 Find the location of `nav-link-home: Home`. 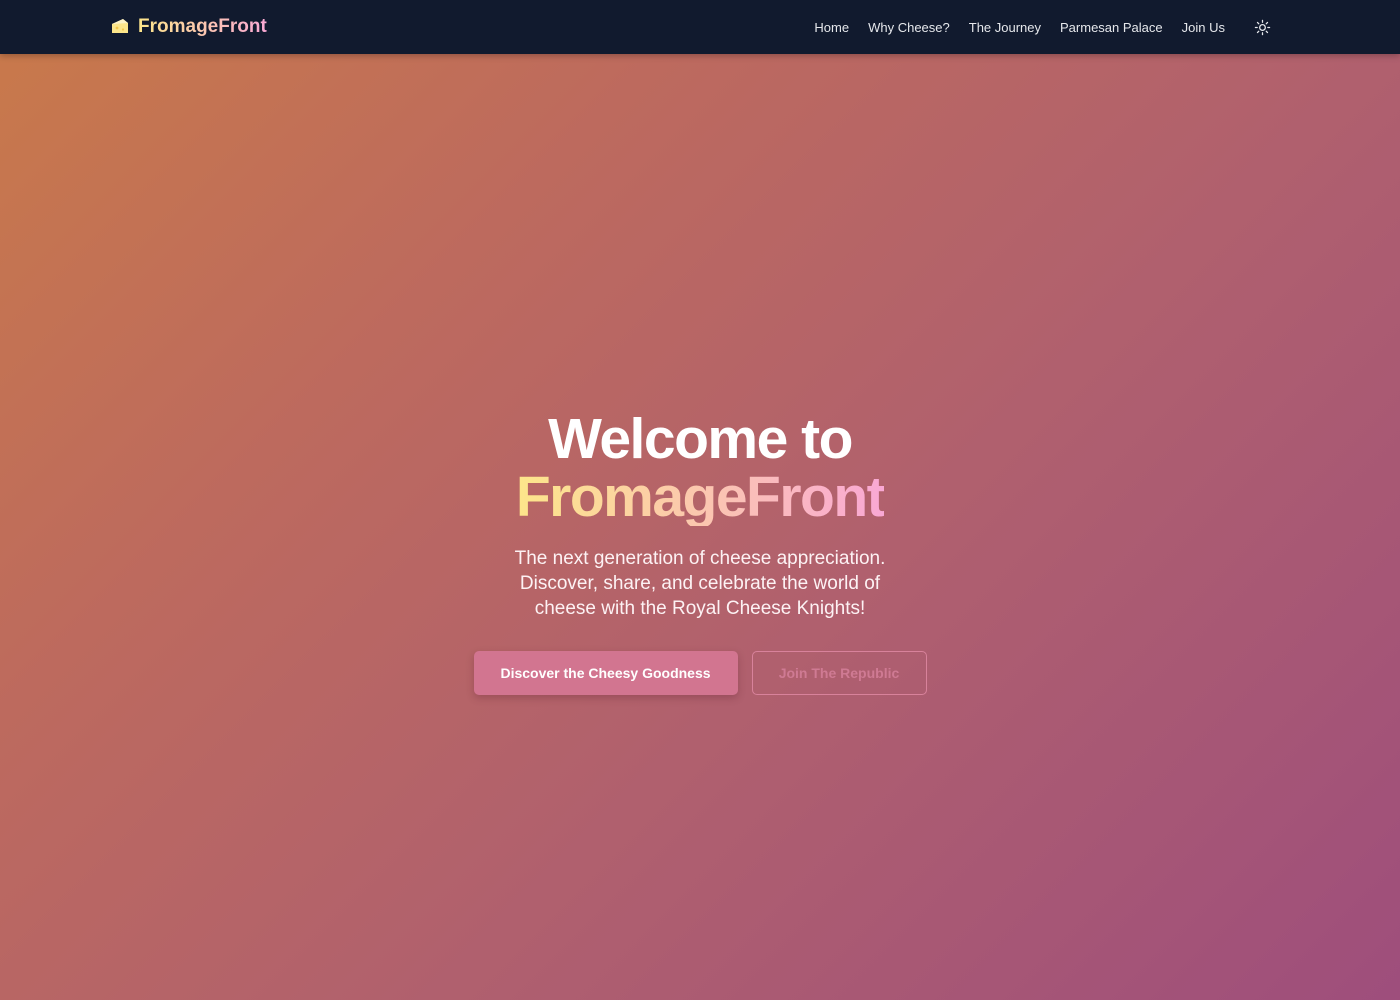

nav-link-home: Home is located at coordinates (831, 27).